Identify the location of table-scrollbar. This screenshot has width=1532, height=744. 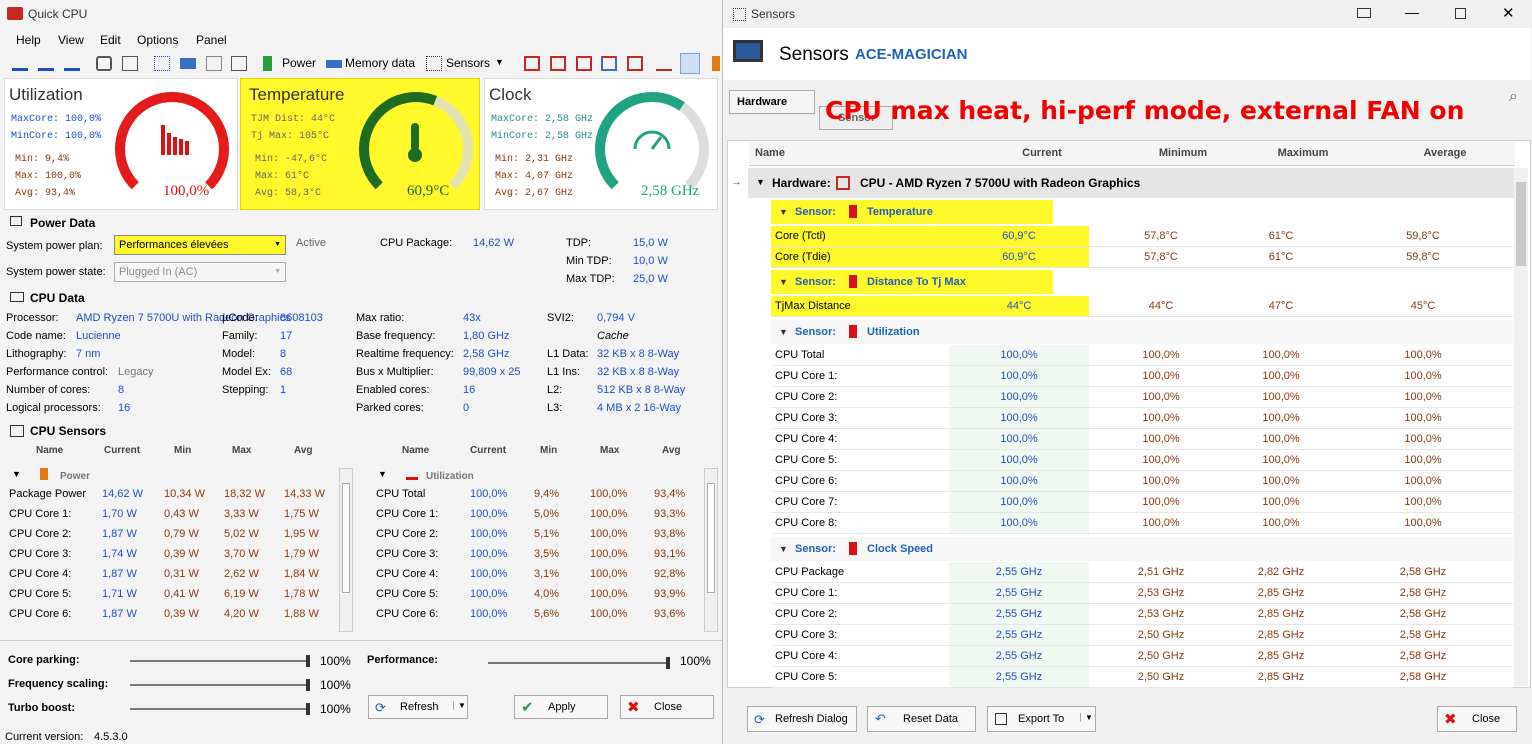
(1521, 427).